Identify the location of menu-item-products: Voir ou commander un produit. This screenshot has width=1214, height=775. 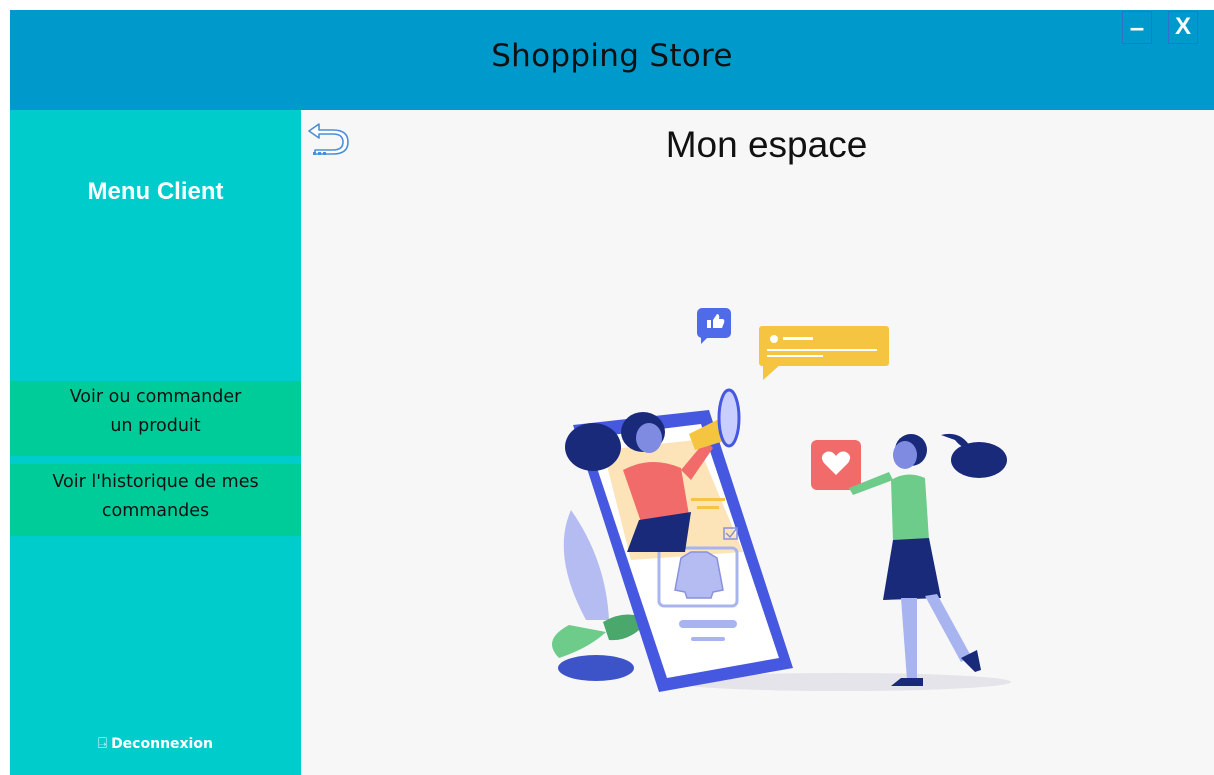
(155, 418).